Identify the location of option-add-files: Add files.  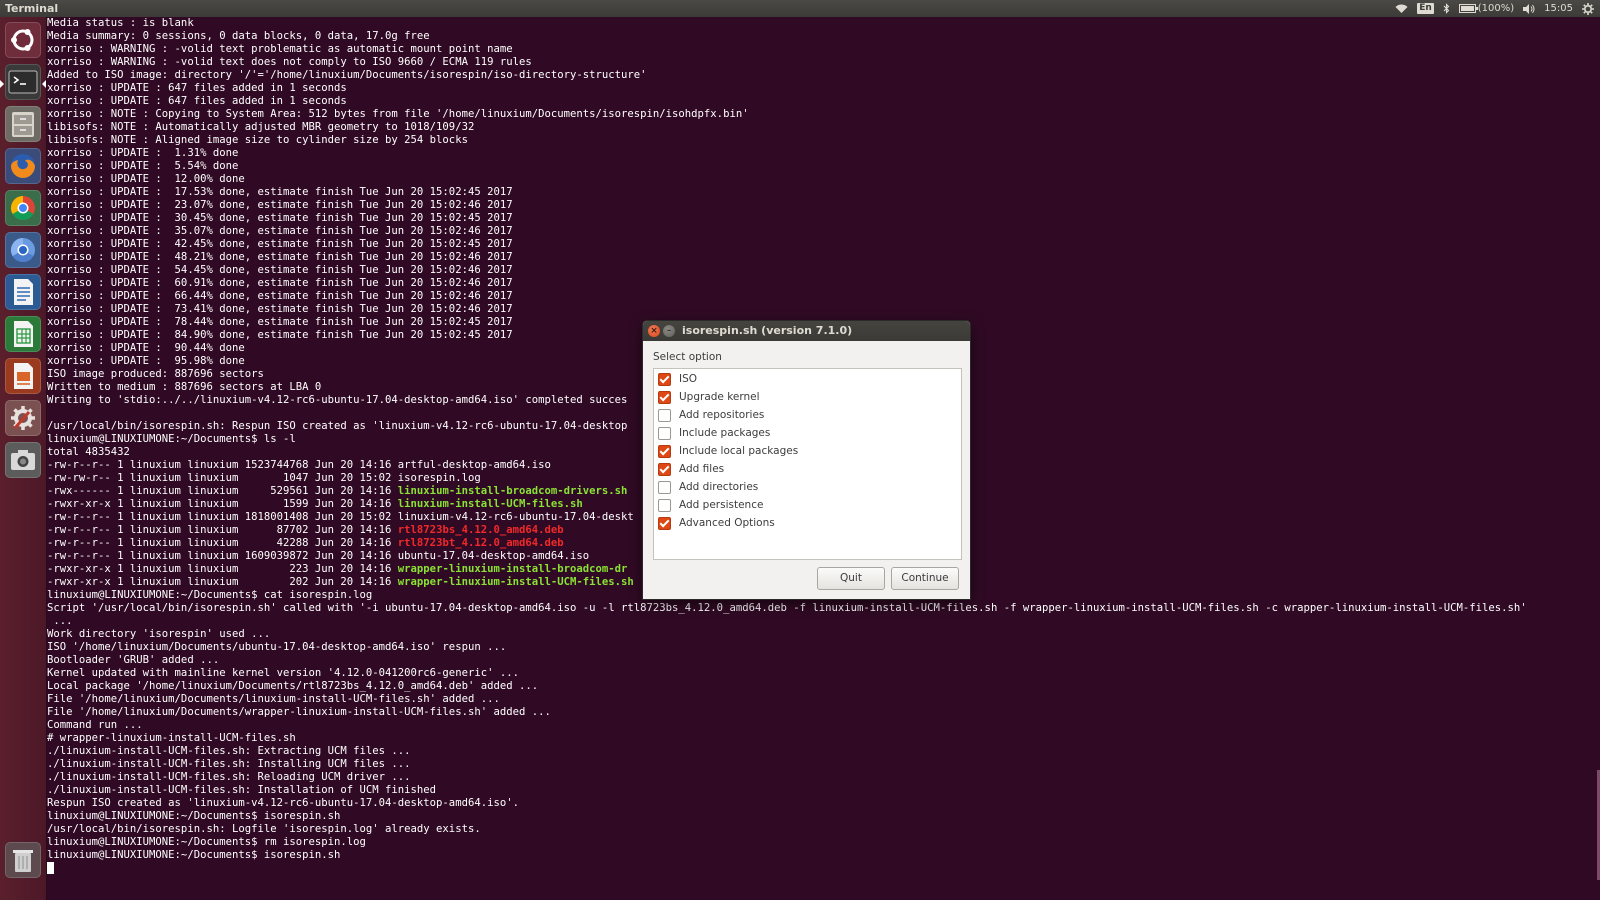
(691, 469).